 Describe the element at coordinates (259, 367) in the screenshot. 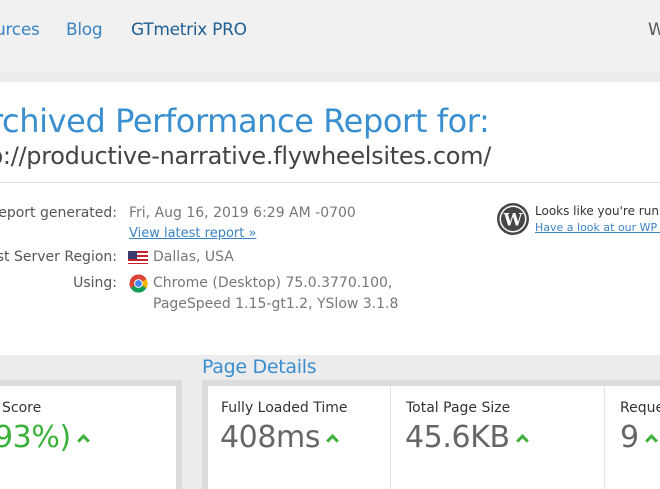

I see `page-details-title: Page Details` at that location.